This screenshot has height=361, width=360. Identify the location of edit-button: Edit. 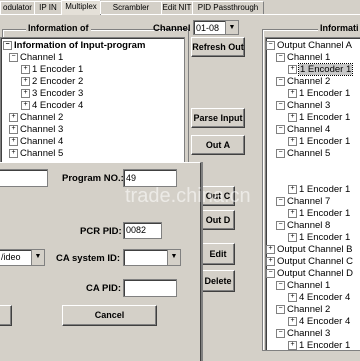
(218, 254).